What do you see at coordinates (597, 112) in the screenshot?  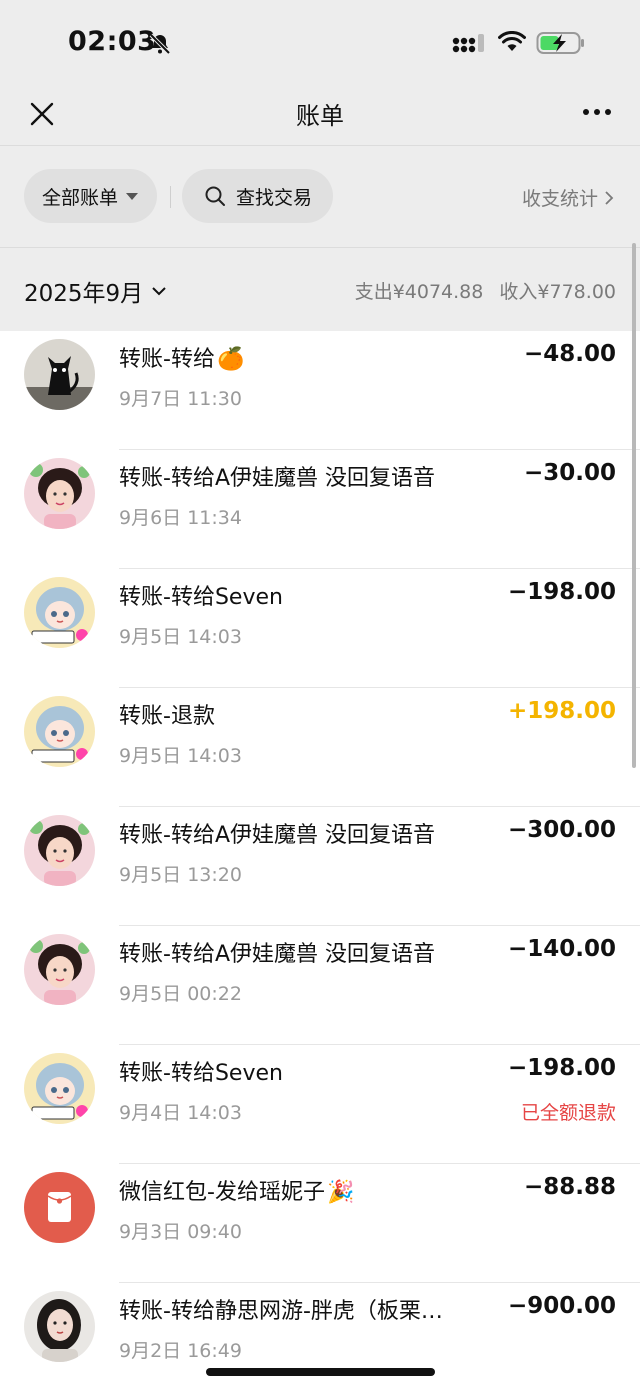 I see `more-icon` at bounding box center [597, 112].